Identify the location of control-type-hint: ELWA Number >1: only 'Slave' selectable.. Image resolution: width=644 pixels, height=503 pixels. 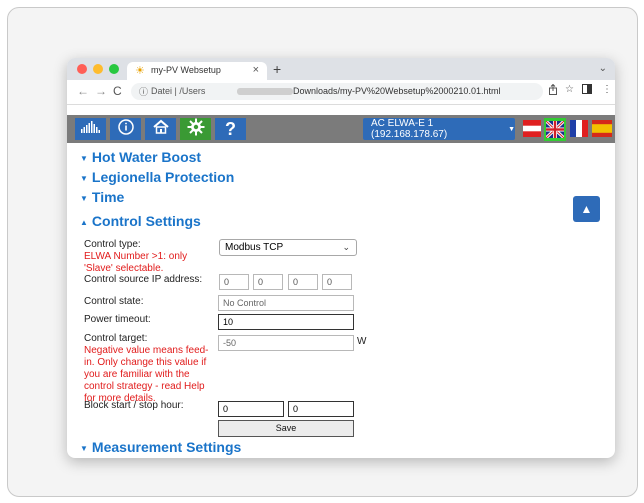
(136, 262).